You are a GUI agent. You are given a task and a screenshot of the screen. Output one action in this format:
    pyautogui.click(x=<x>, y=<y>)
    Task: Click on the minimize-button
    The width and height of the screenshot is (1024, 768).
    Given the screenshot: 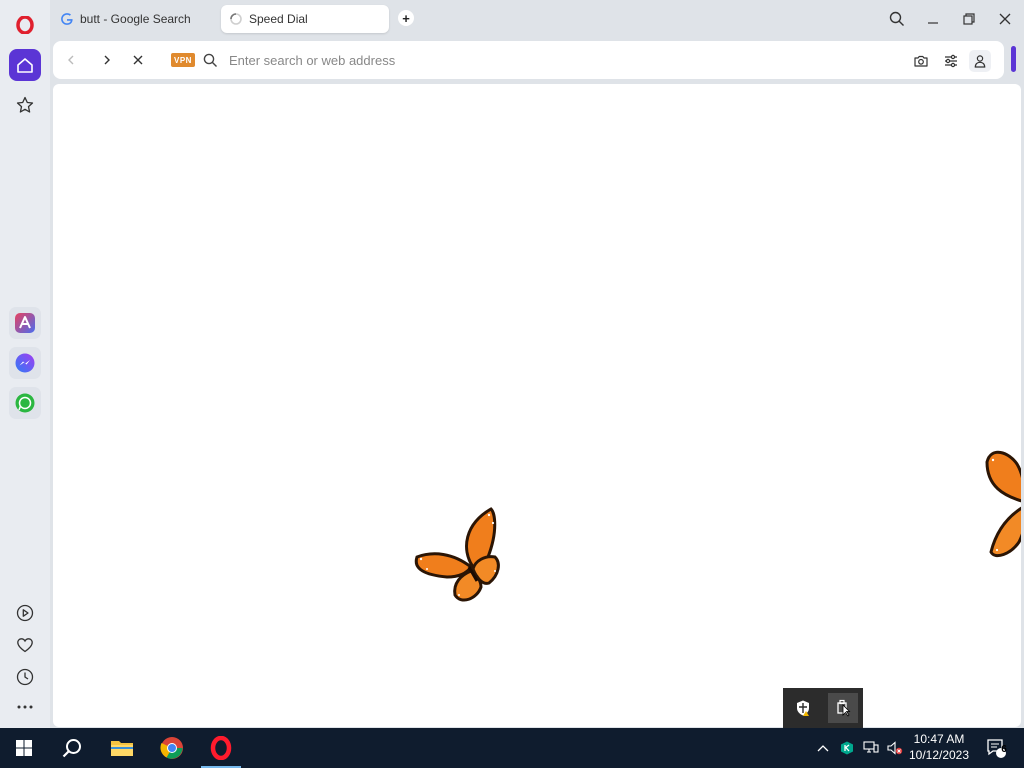 What is the action you would take?
    pyautogui.click(x=933, y=19)
    